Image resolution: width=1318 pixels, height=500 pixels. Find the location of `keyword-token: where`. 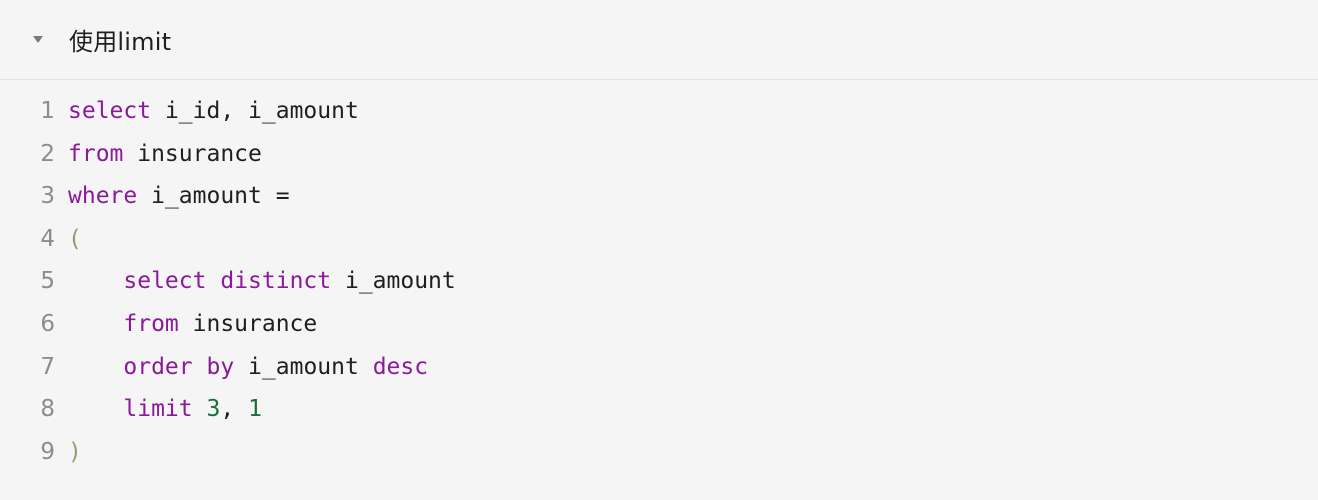

keyword-token: where is located at coordinates (103, 196).